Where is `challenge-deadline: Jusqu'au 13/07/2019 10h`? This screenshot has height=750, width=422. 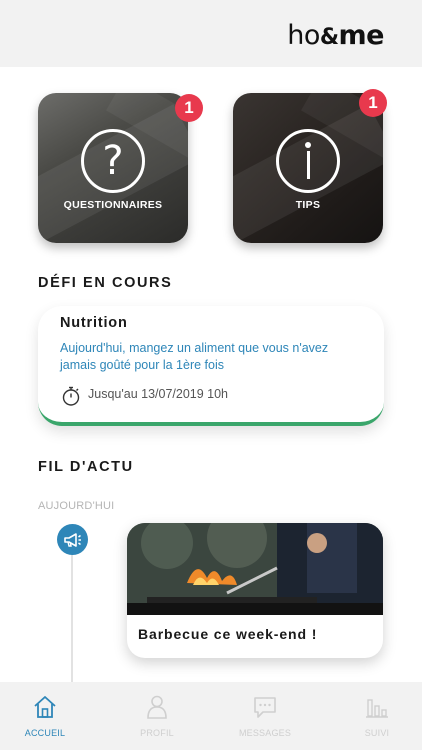 challenge-deadline: Jusqu'au 13/07/2019 10h is located at coordinates (158, 394).